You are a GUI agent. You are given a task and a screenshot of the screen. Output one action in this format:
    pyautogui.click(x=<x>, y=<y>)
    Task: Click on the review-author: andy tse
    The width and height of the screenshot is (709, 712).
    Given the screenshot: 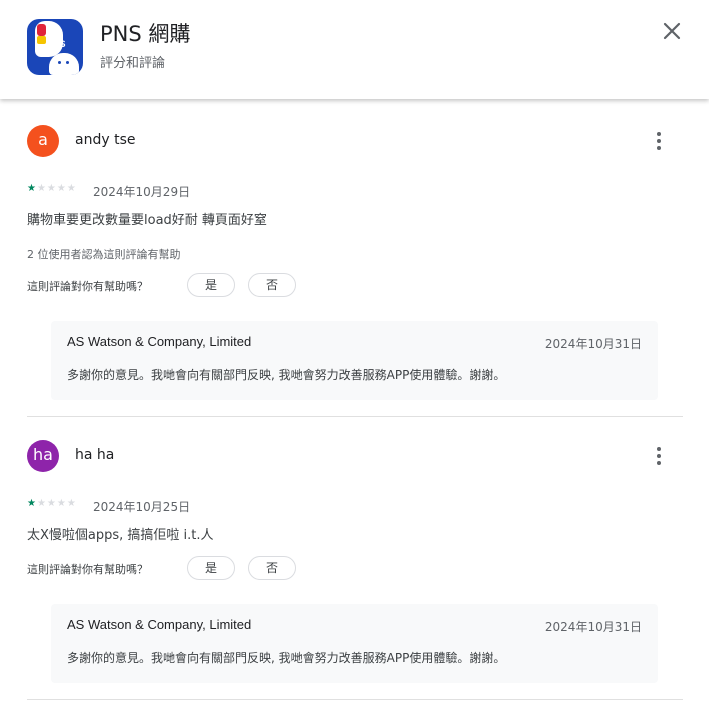 What is the action you would take?
    pyautogui.click(x=105, y=140)
    